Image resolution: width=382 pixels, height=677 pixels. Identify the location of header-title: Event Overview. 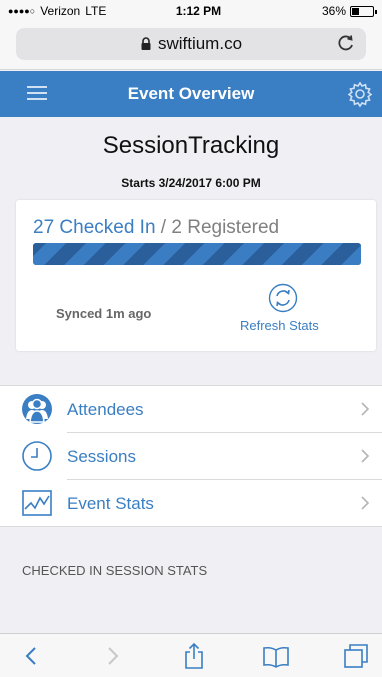
(191, 93).